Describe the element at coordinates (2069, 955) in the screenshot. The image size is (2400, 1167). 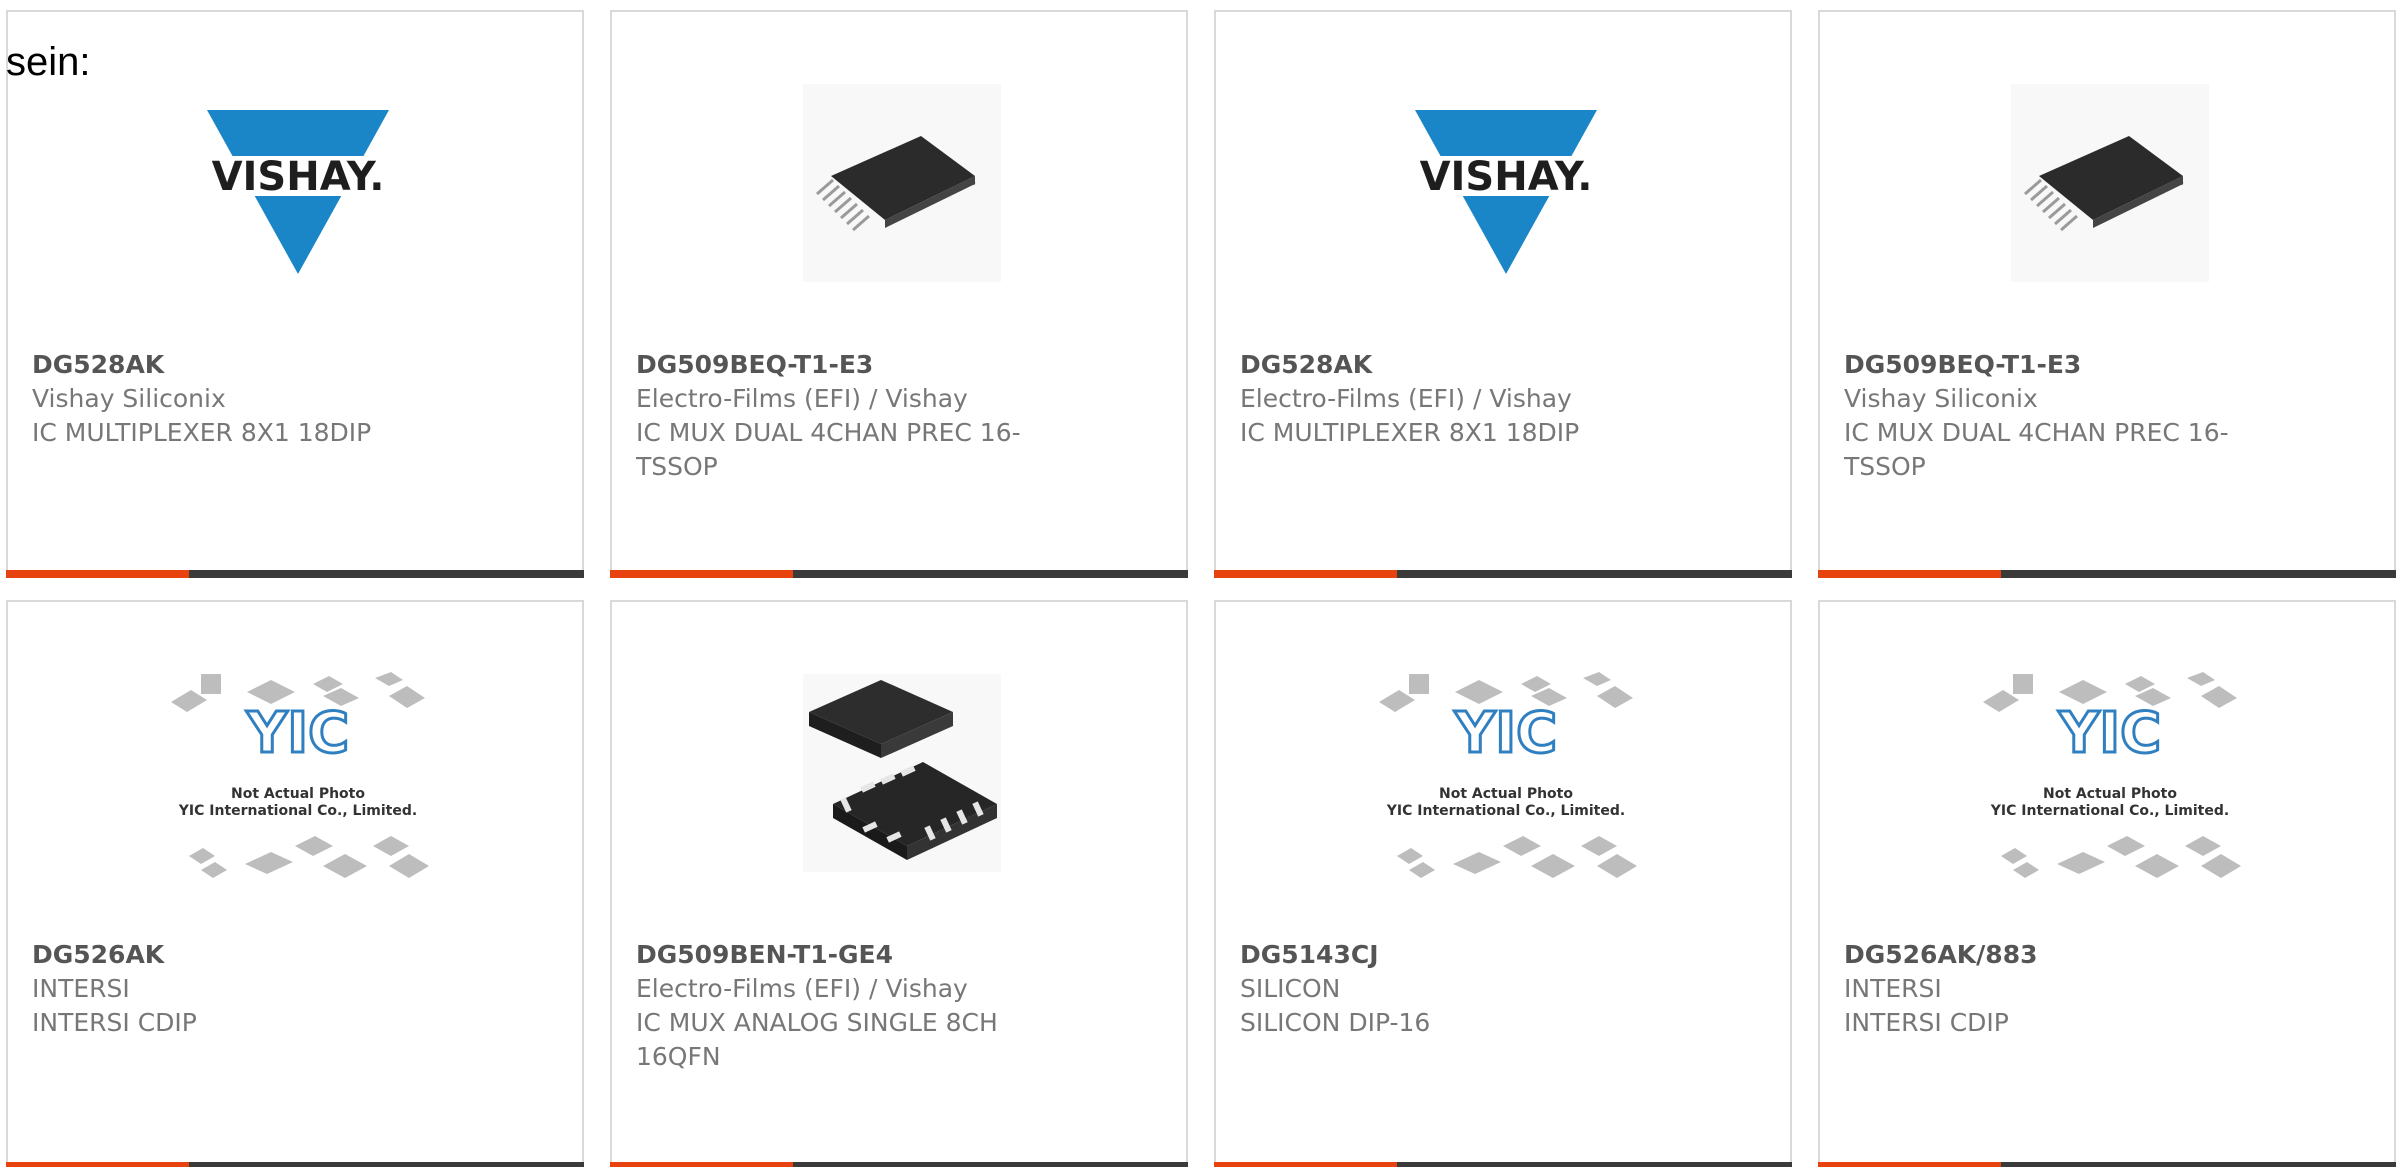
I see `part-number: DG526AK/883` at that location.